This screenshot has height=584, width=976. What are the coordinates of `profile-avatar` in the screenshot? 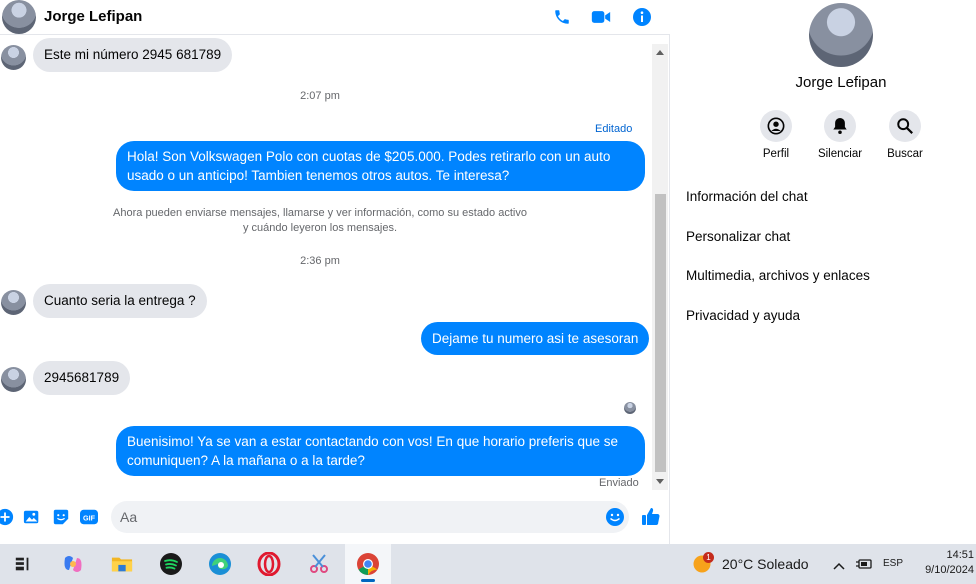 It's located at (841, 35).